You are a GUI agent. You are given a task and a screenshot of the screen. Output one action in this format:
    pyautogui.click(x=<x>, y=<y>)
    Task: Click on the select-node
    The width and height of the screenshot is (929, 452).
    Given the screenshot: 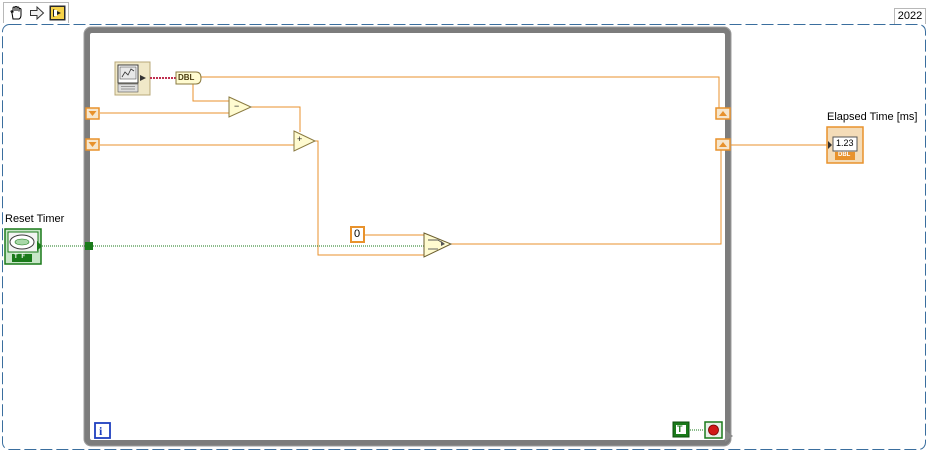 What is the action you would take?
    pyautogui.click(x=438, y=245)
    